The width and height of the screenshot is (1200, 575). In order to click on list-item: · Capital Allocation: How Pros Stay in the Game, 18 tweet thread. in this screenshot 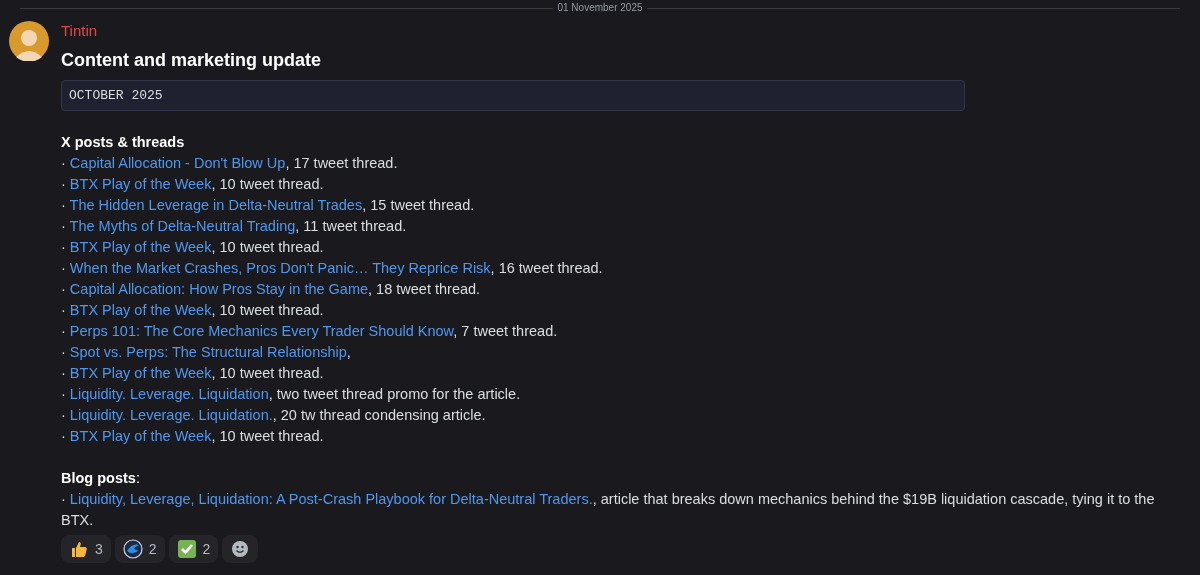, I will do `click(271, 289)`.